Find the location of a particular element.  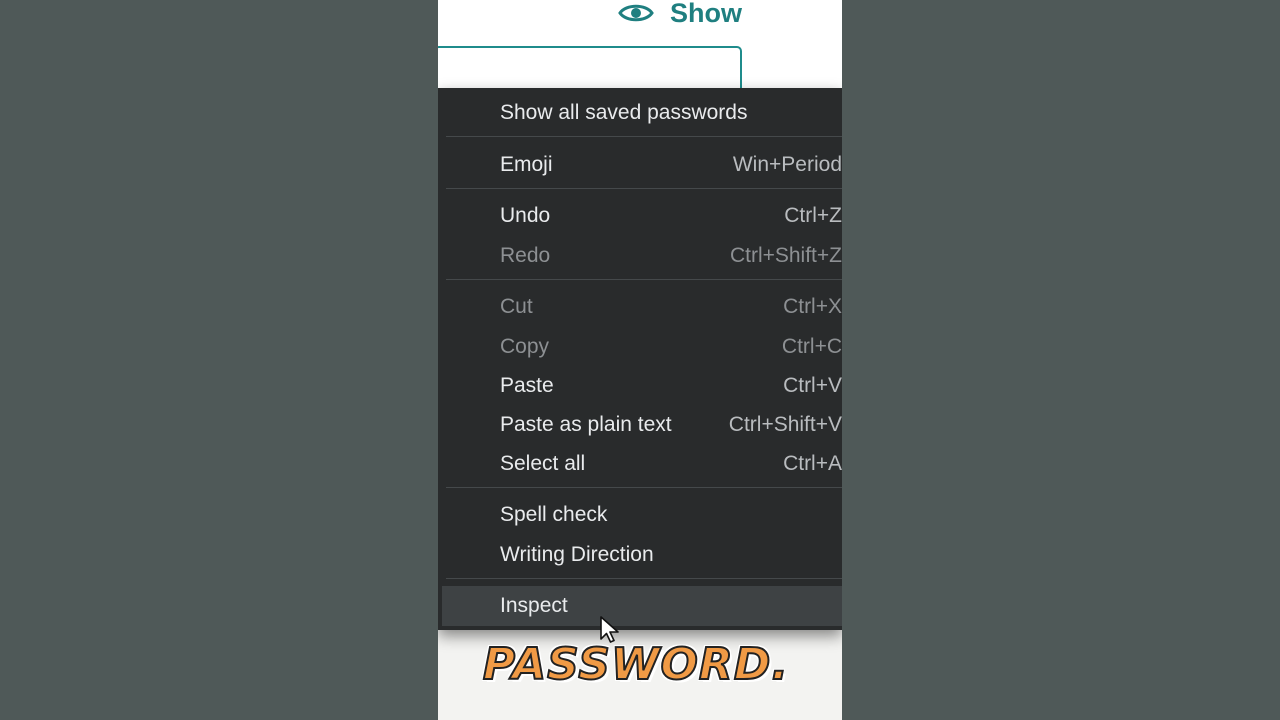

eye-icon is located at coordinates (636, 13).